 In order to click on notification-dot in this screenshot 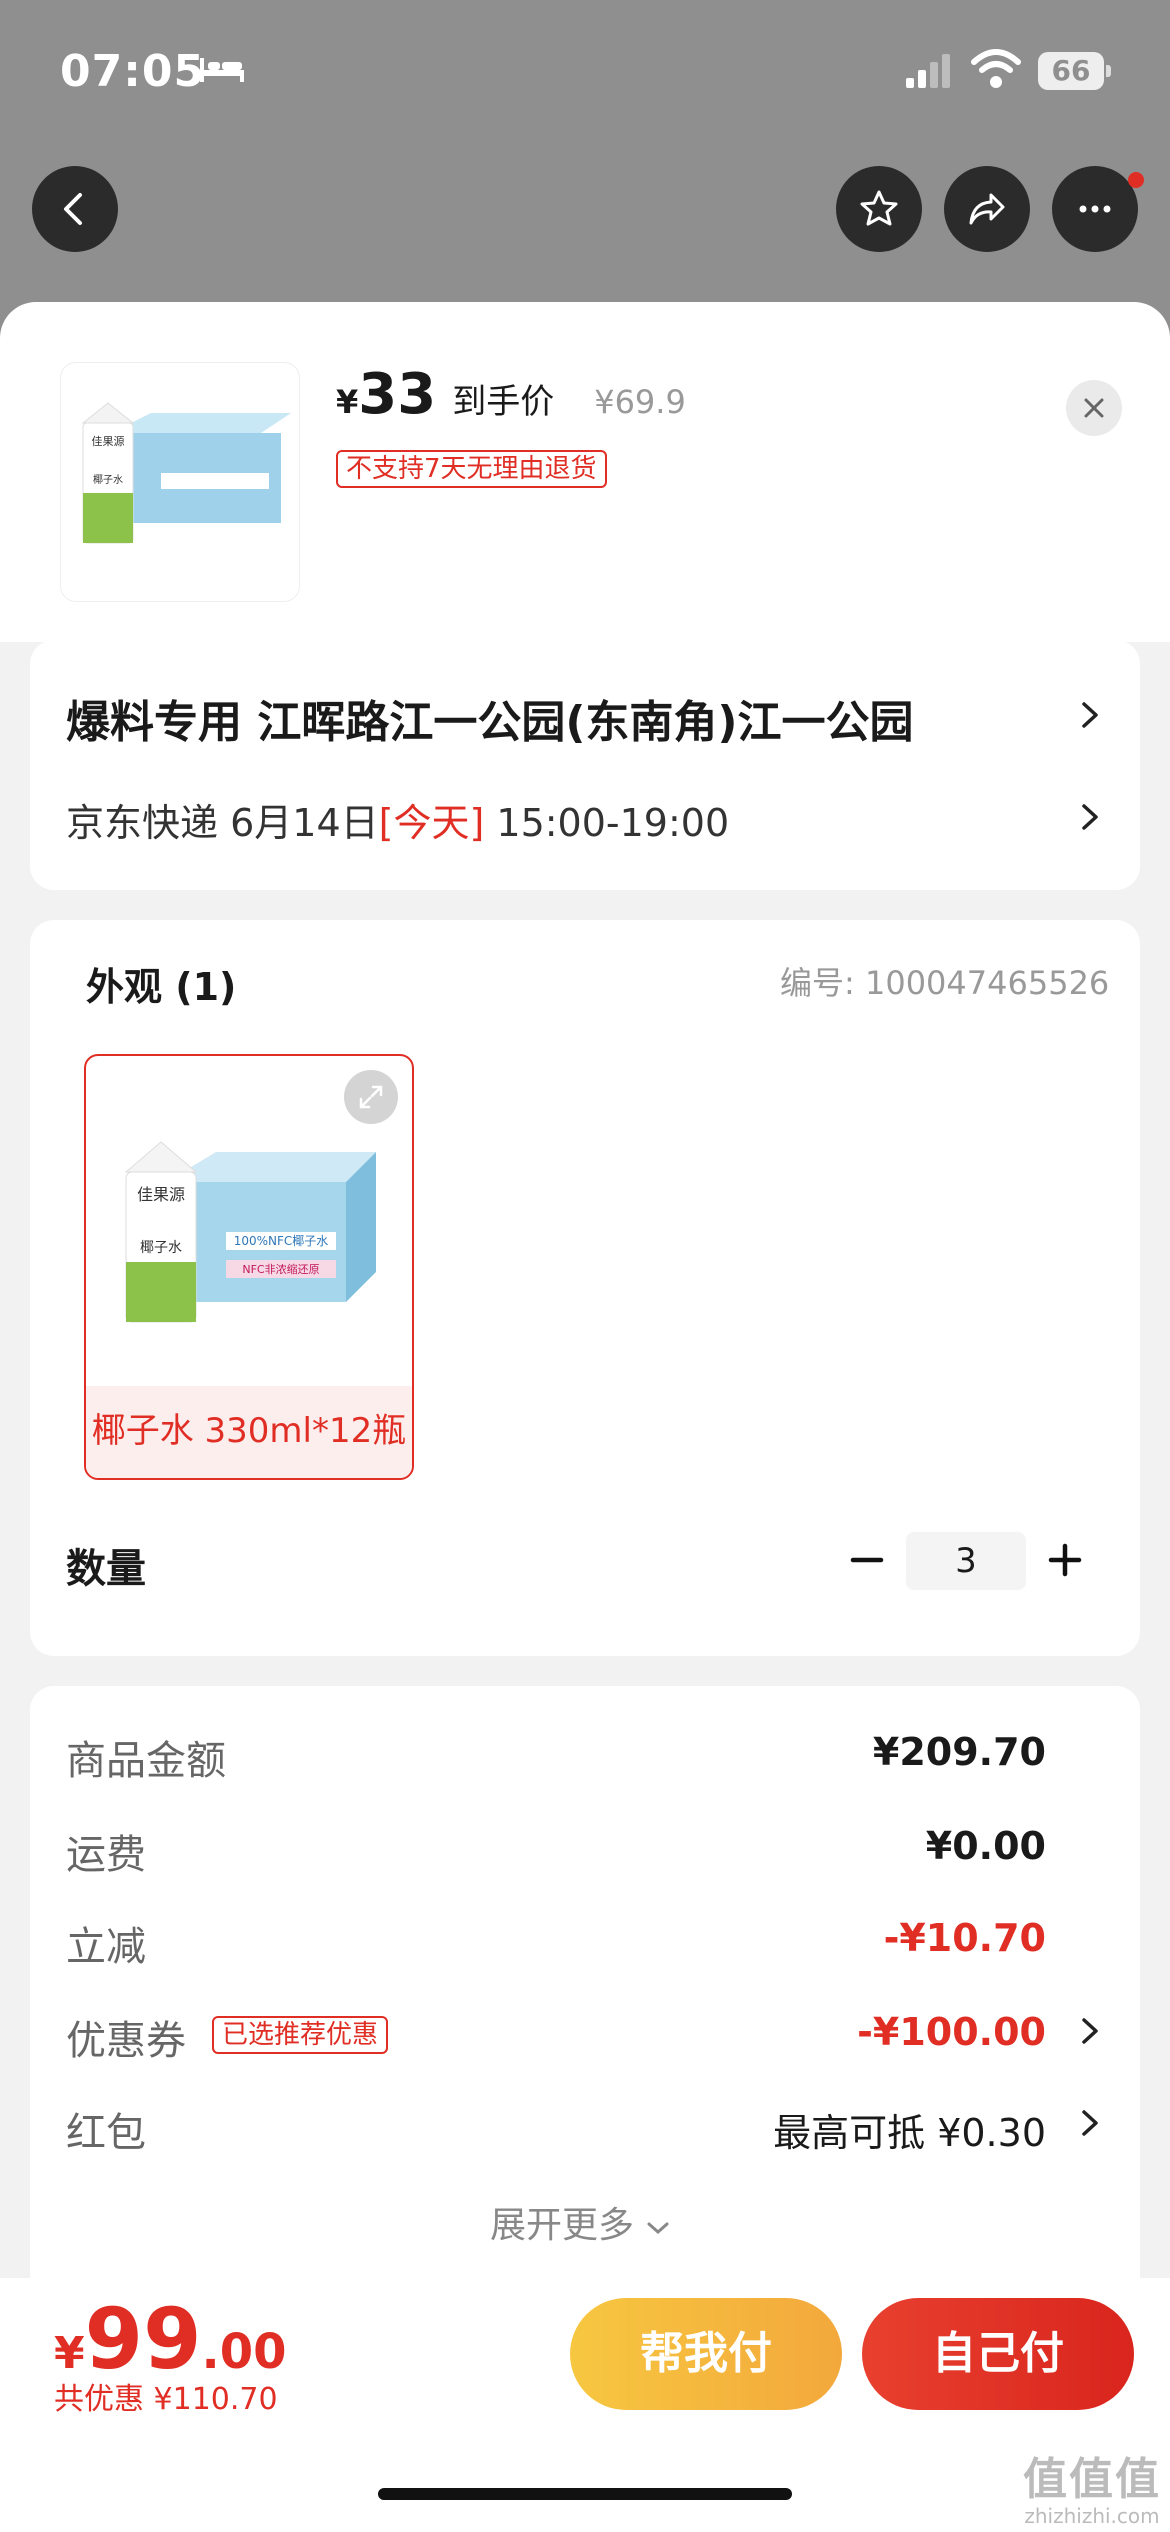, I will do `click(1136, 180)`.